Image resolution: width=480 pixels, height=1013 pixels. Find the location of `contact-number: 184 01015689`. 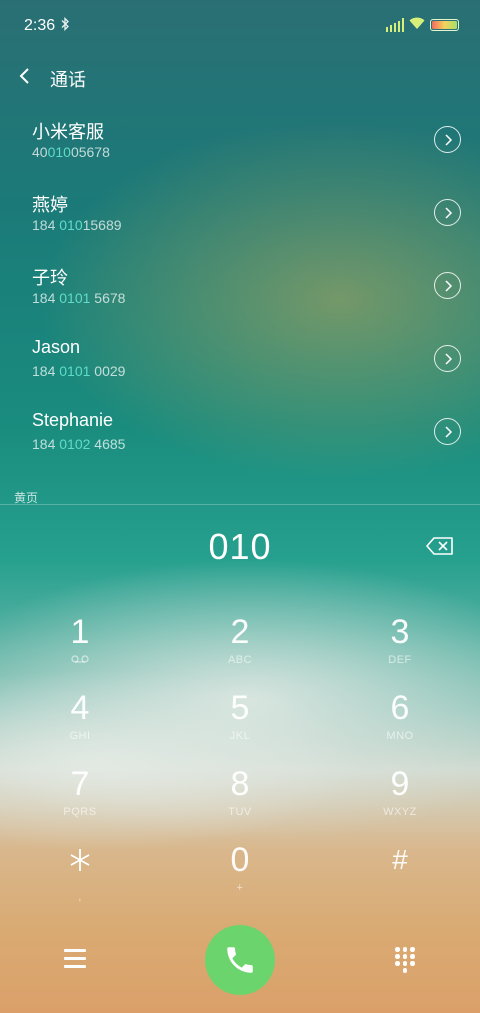

contact-number: 184 01015689 is located at coordinates (77, 225).